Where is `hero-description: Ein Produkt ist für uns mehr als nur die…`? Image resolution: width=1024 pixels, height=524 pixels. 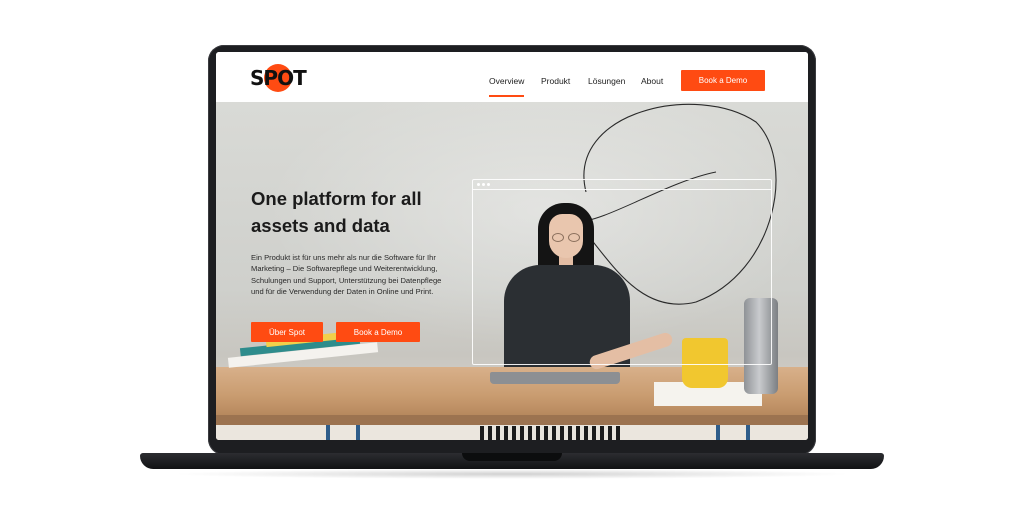 hero-description: Ein Produkt ist für uns mehr als nur die… is located at coordinates (346, 275).